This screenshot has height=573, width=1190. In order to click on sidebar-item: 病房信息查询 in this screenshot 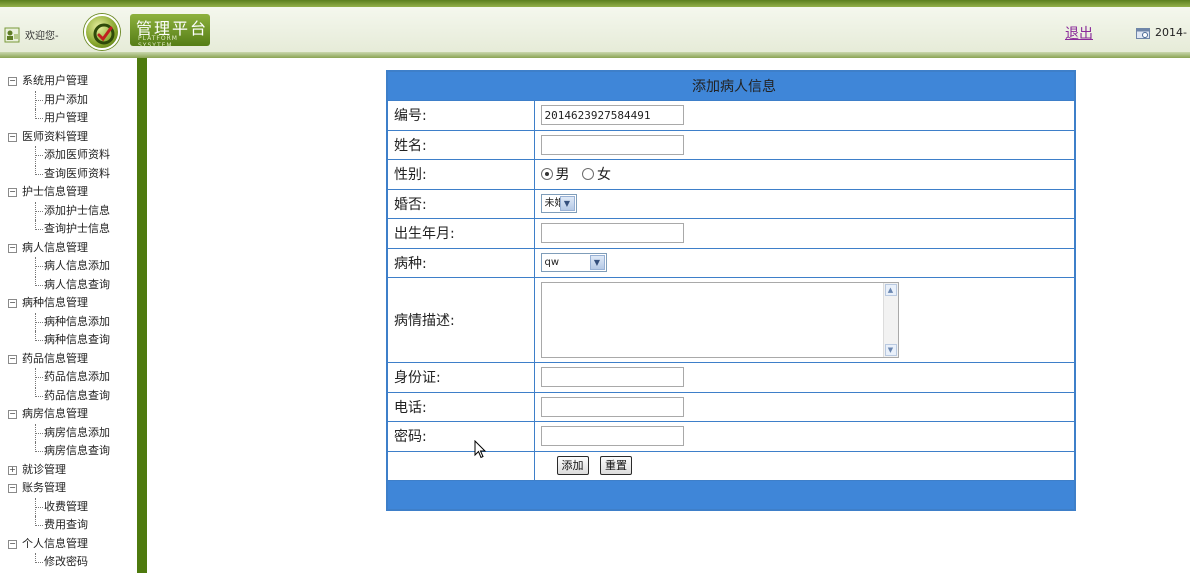, I will do `click(59, 451)`.